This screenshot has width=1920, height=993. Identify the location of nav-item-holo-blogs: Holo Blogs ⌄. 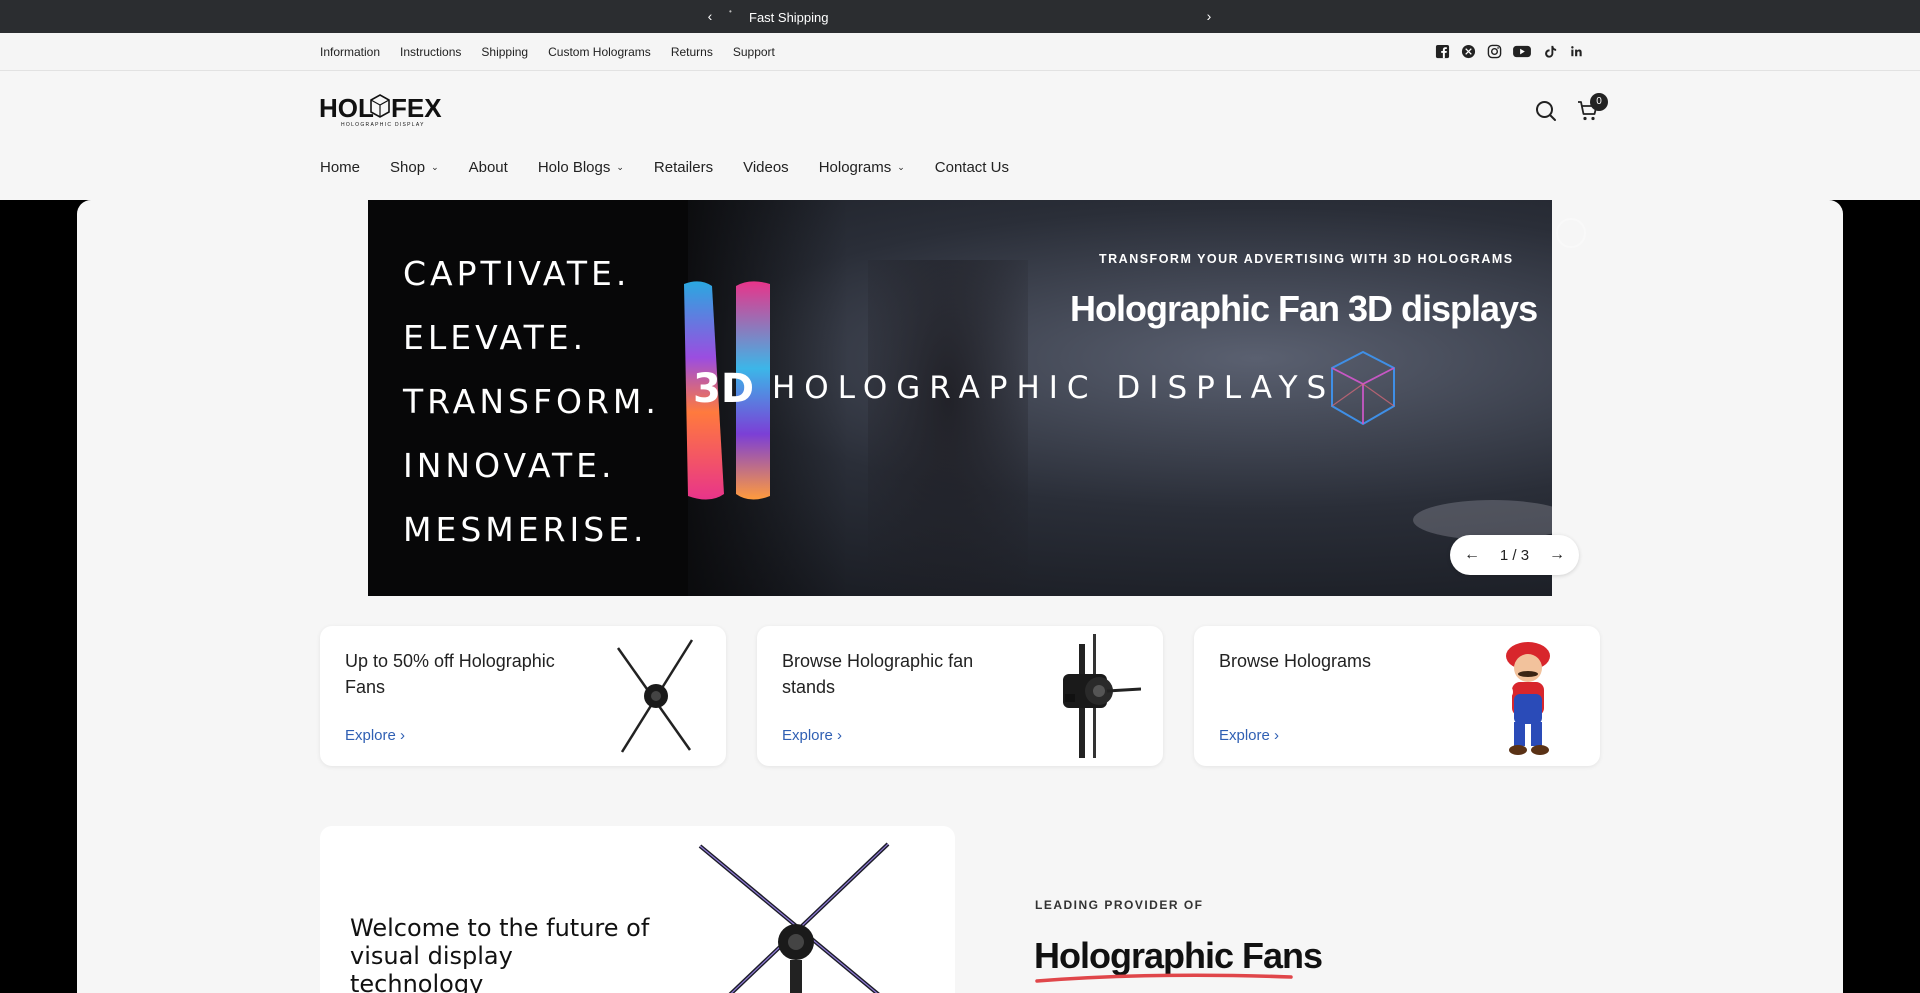
(581, 167).